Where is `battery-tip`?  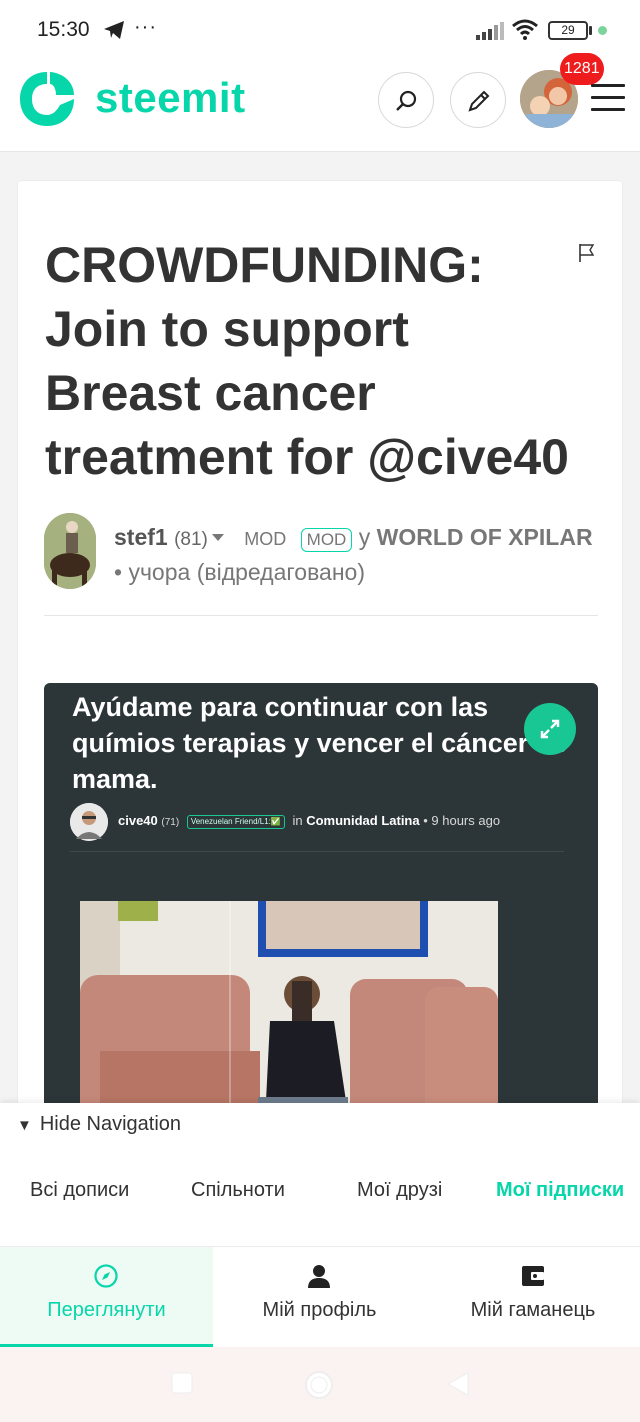
battery-tip is located at coordinates (590, 30).